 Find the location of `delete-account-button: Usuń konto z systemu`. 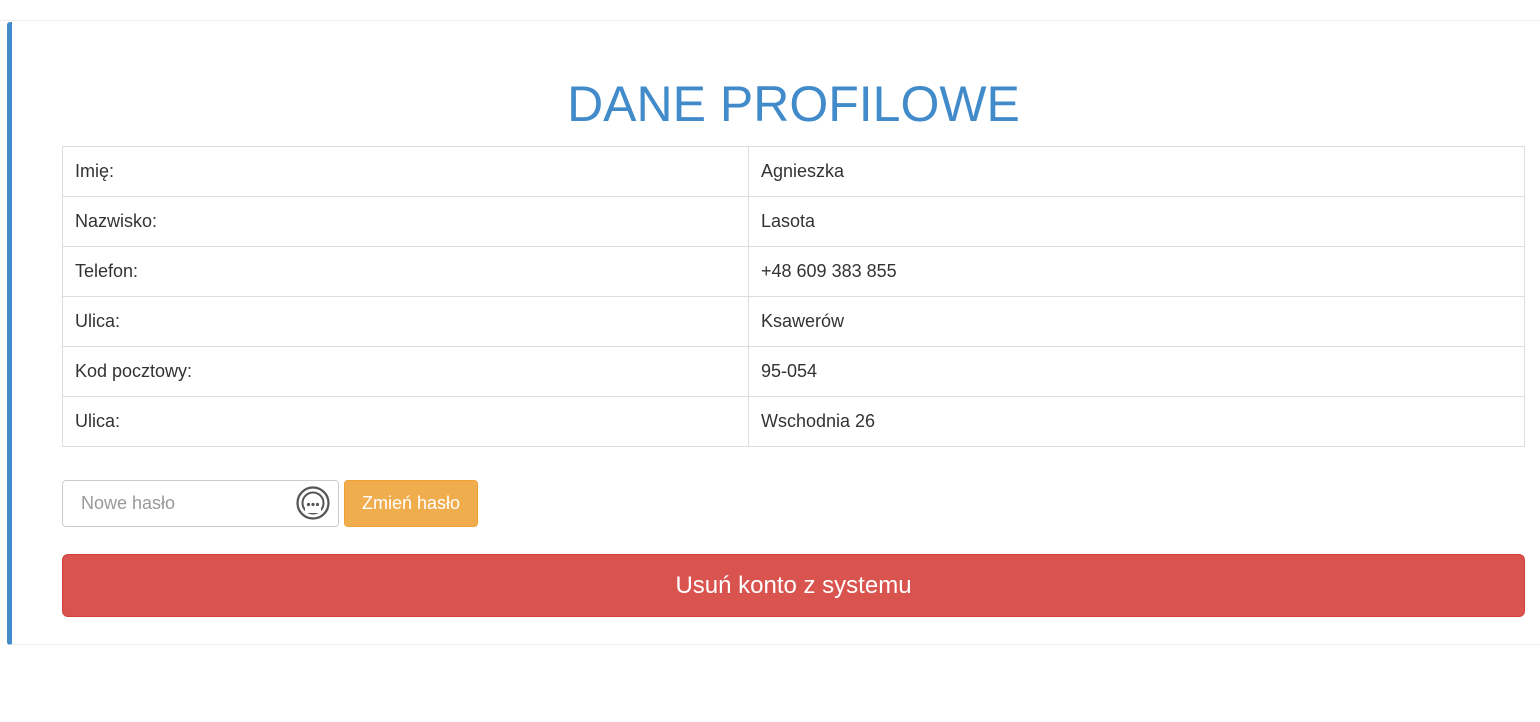

delete-account-button: Usuń konto z systemu is located at coordinates (793, 585).